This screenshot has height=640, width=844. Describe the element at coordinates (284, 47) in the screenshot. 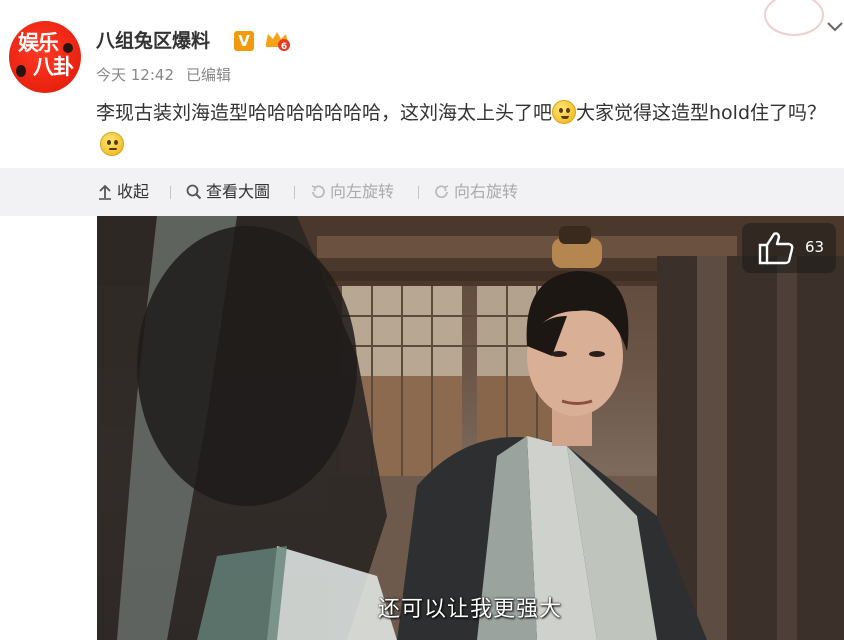

I see `svg-text: 6` at that location.